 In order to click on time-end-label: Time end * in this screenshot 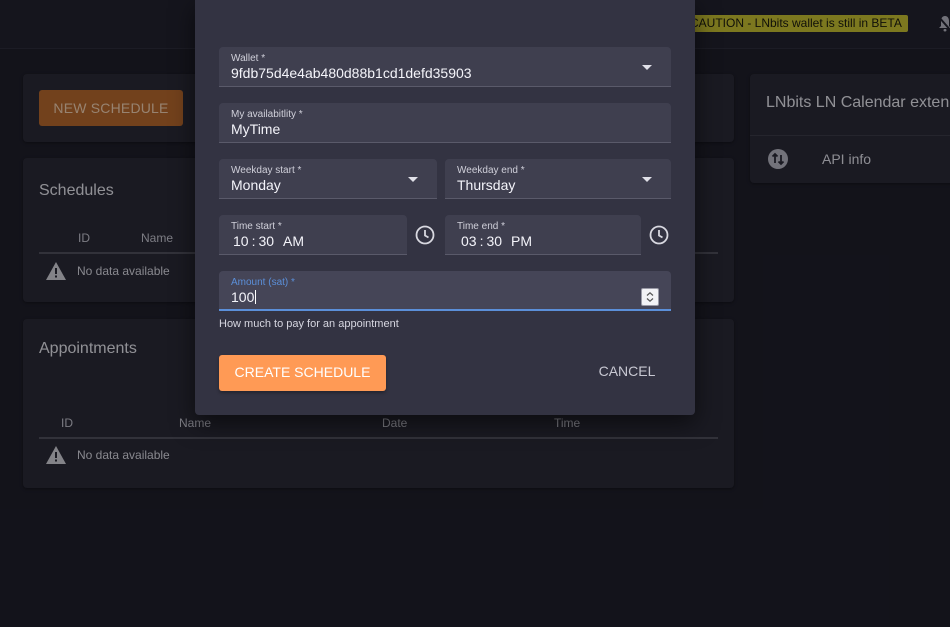, I will do `click(481, 226)`.